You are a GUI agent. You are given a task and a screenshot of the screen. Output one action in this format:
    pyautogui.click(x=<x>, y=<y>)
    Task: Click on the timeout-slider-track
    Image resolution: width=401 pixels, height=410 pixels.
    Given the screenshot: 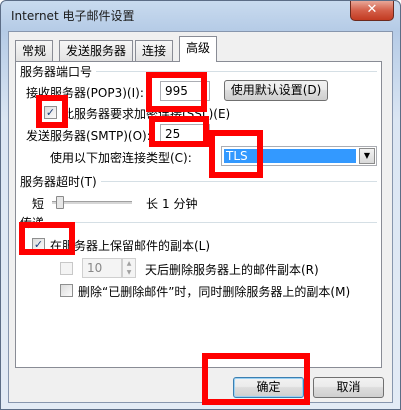 What is the action you would take?
    pyautogui.click(x=92, y=202)
    